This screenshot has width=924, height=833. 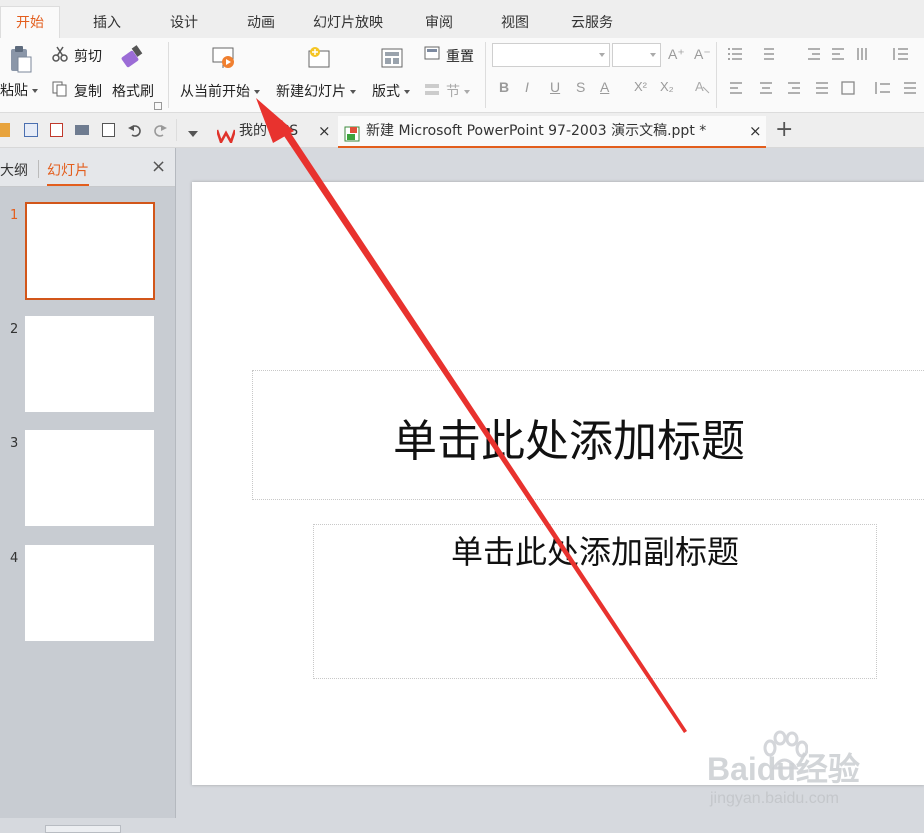 What do you see at coordinates (453, 92) in the screenshot?
I see `section-label: 节` at bounding box center [453, 92].